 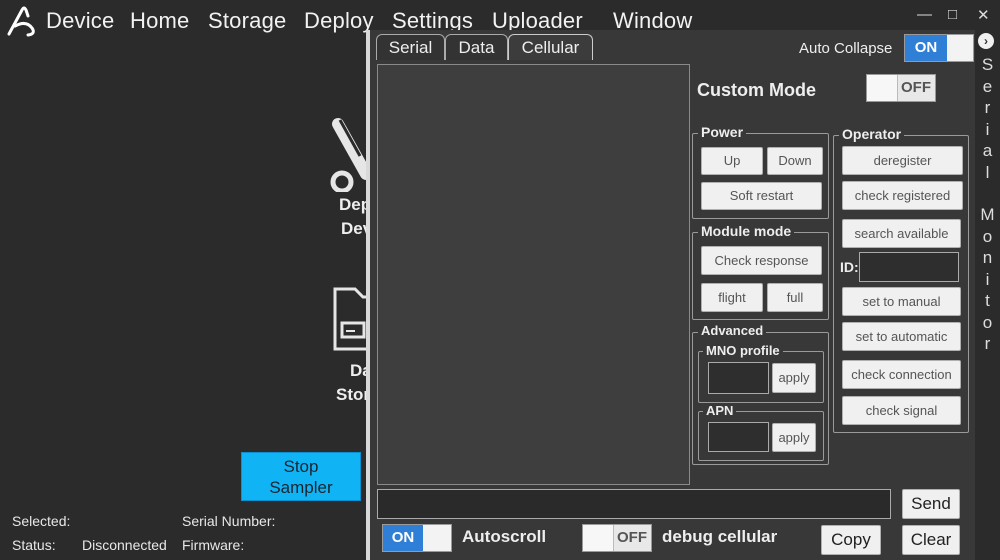 What do you see at coordinates (901, 410) in the screenshot?
I see `check-signal-button: check signal` at bounding box center [901, 410].